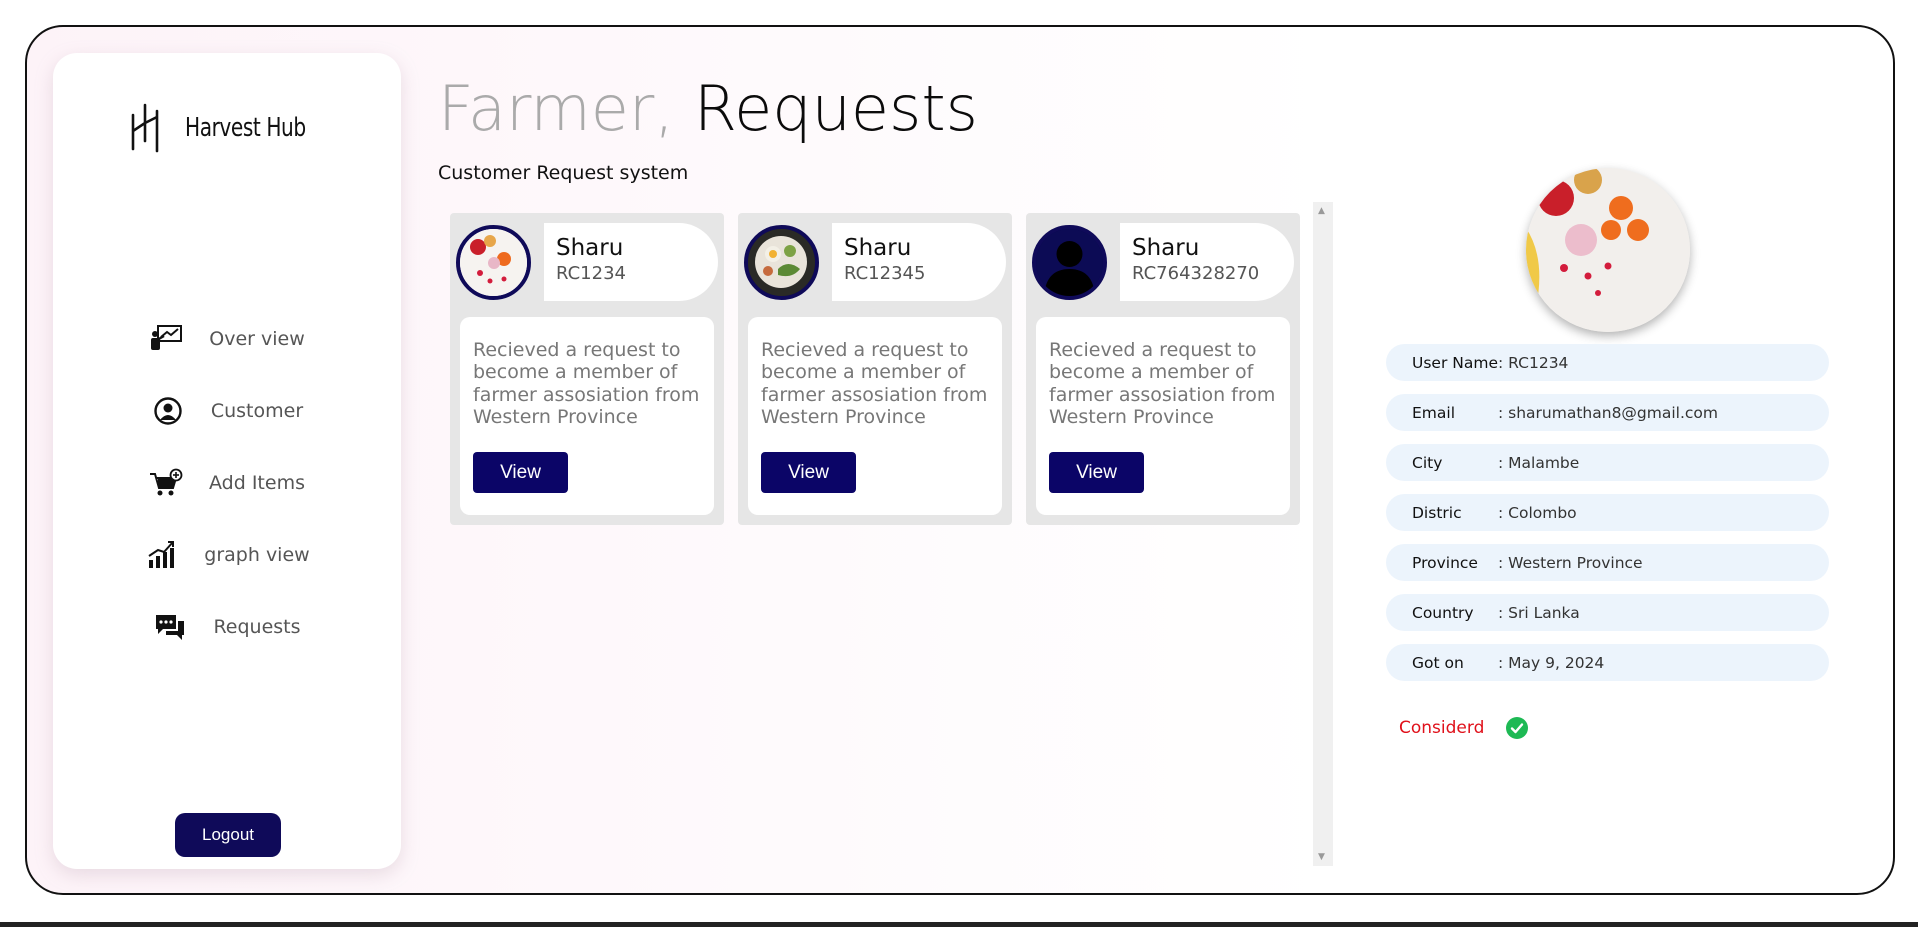 This screenshot has height=927, width=1918. What do you see at coordinates (145, 128) in the screenshot?
I see `hh-logo-icon` at bounding box center [145, 128].